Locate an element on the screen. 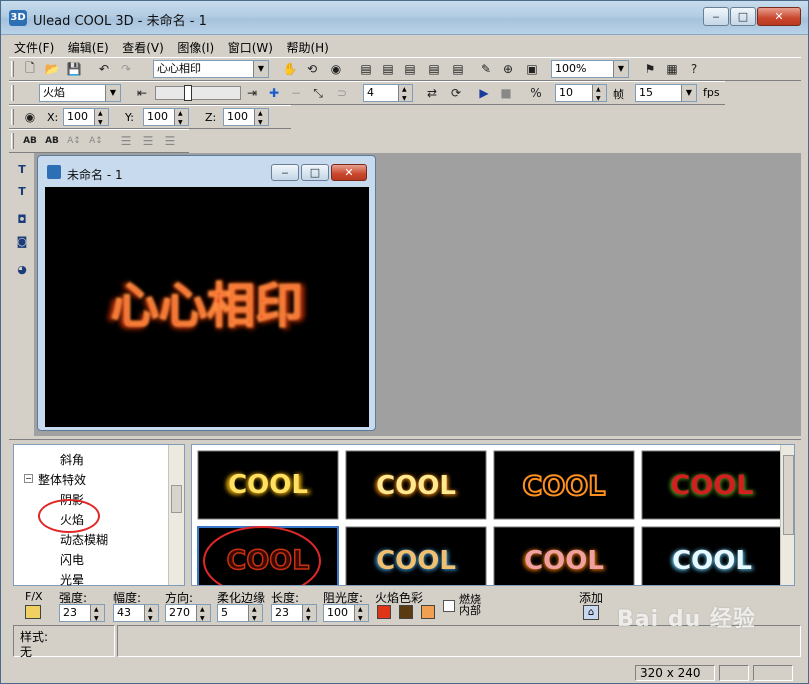 This screenshot has width=809, height=684. collapse-icon: − is located at coordinates (28, 478).